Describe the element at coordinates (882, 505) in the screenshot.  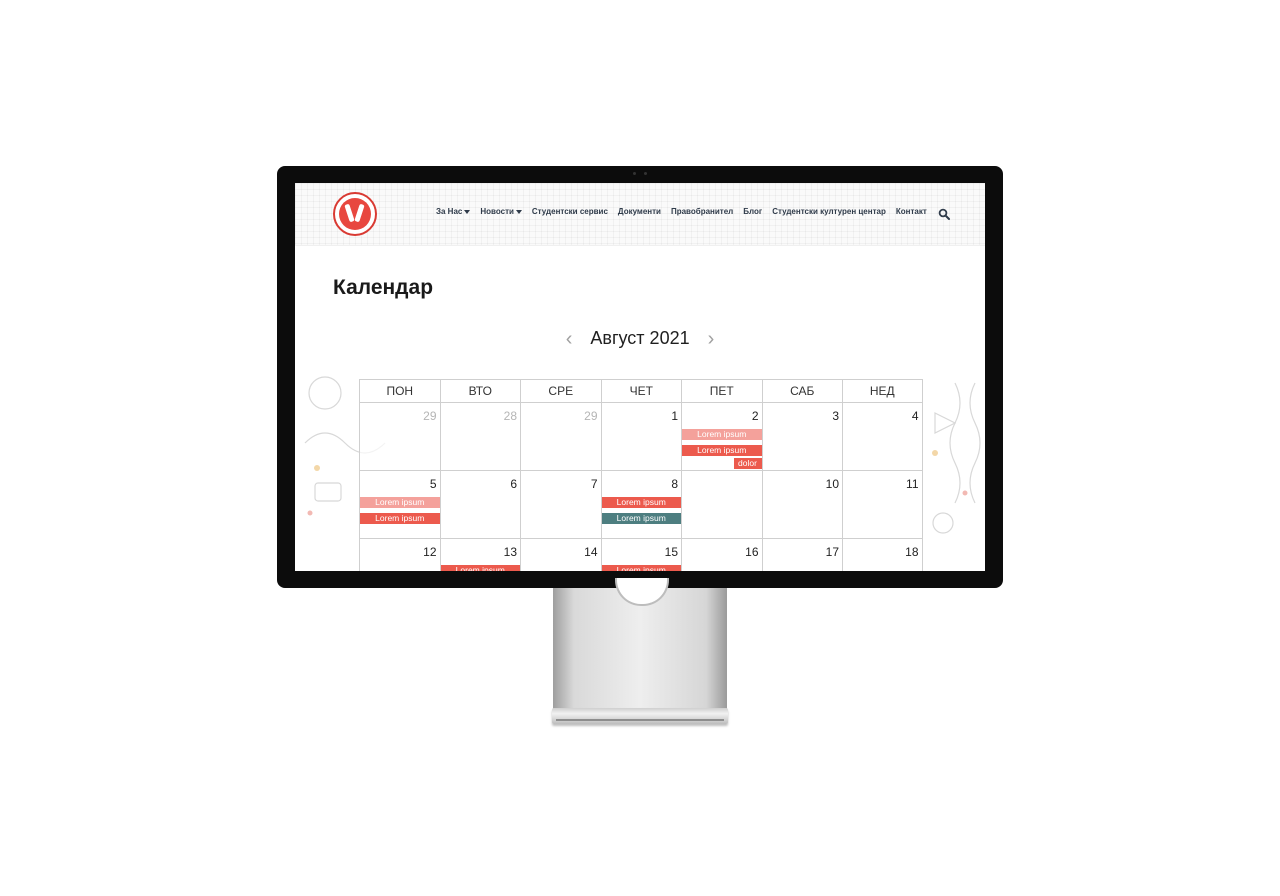
I see `calendar-day-cell: 11` at that location.